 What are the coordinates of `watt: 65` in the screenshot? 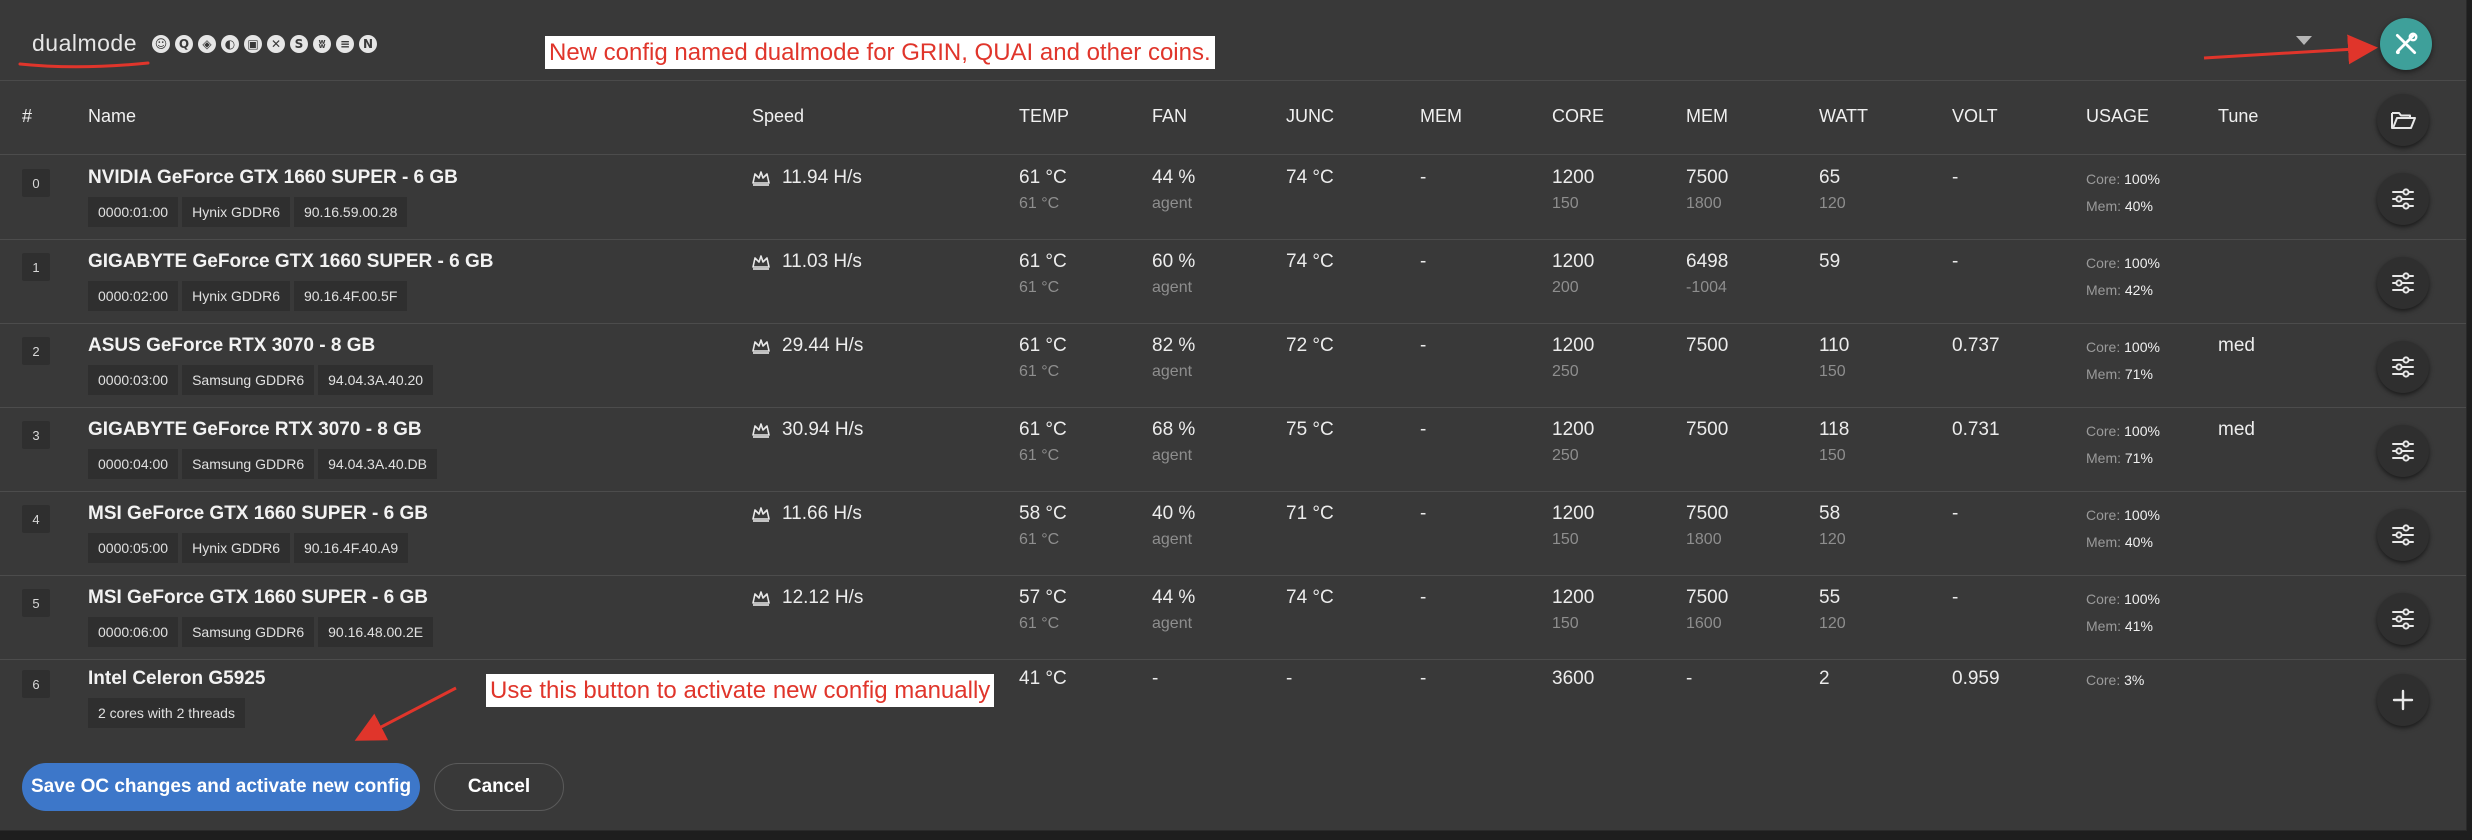 It's located at (1830, 177).